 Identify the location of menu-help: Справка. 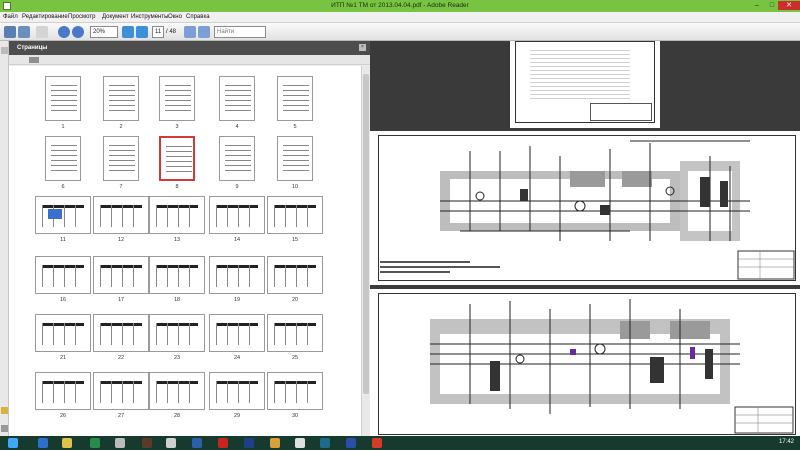
(198, 17).